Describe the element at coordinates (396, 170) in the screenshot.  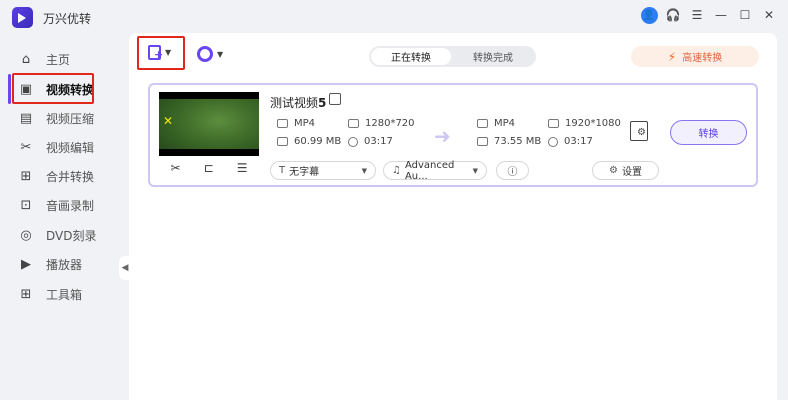
I see `audio-wave-icon: ♫` at that location.